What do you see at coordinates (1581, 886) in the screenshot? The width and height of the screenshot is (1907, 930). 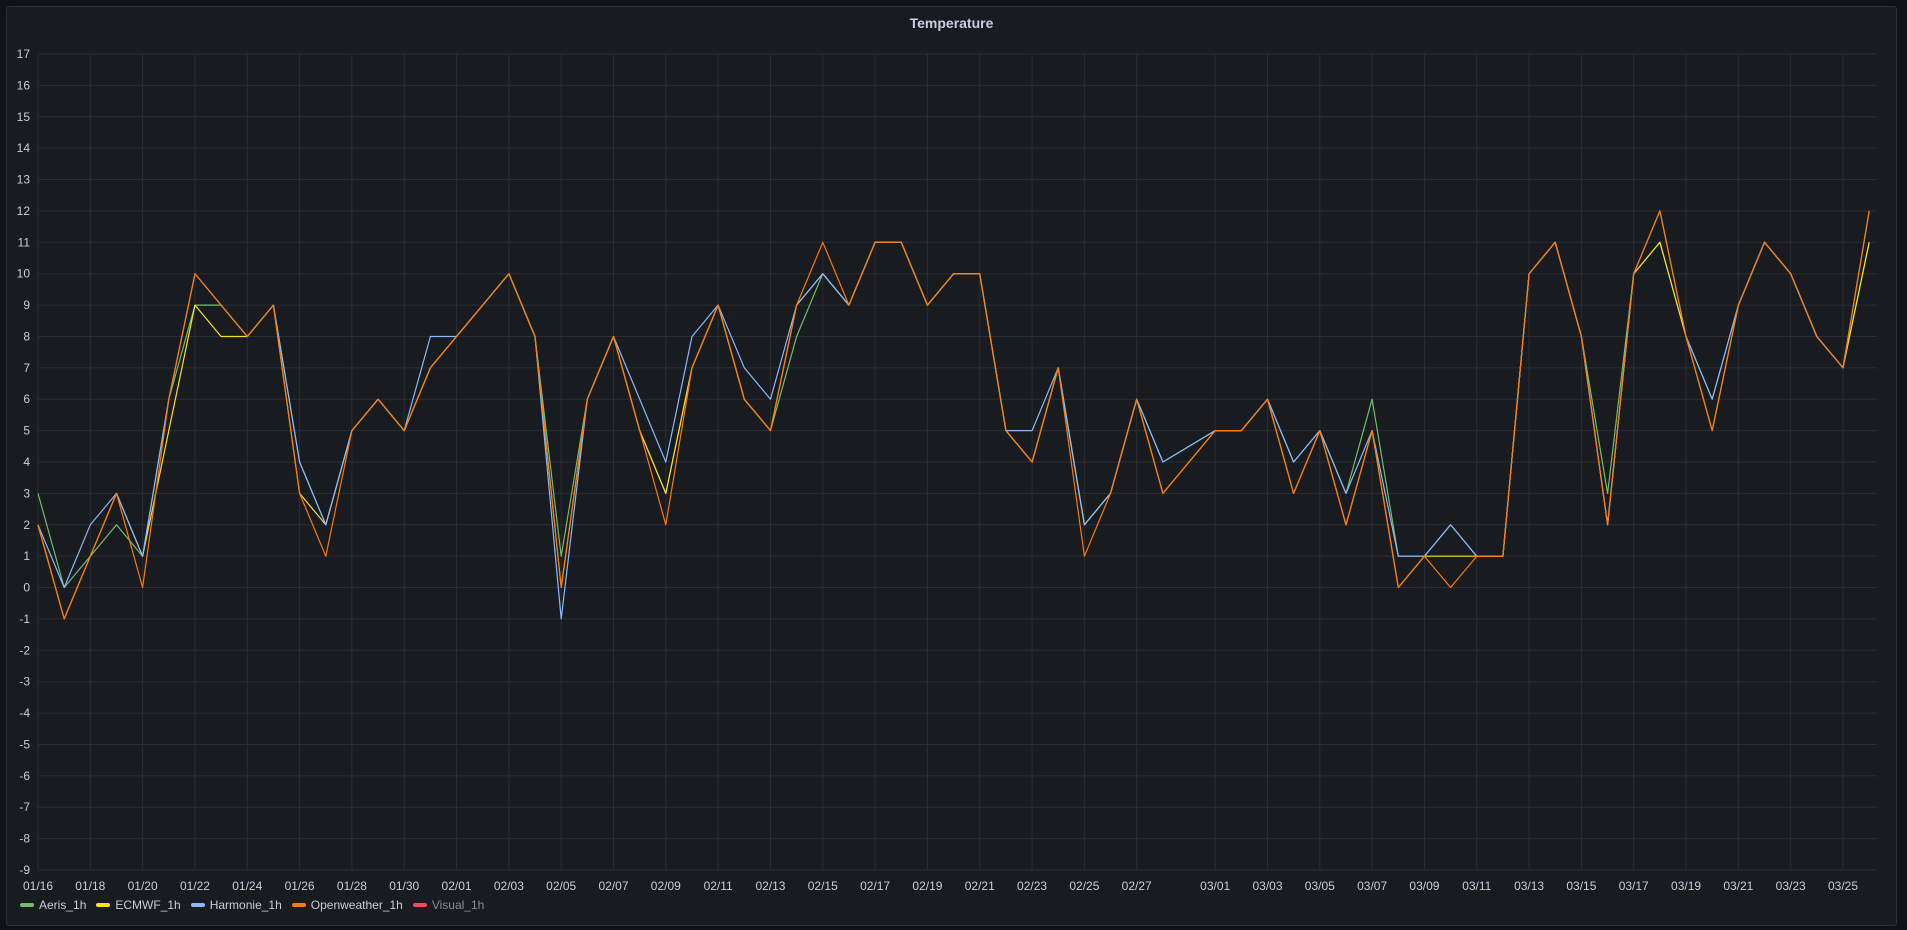 I see `x-tick-label: 03/15` at bounding box center [1581, 886].